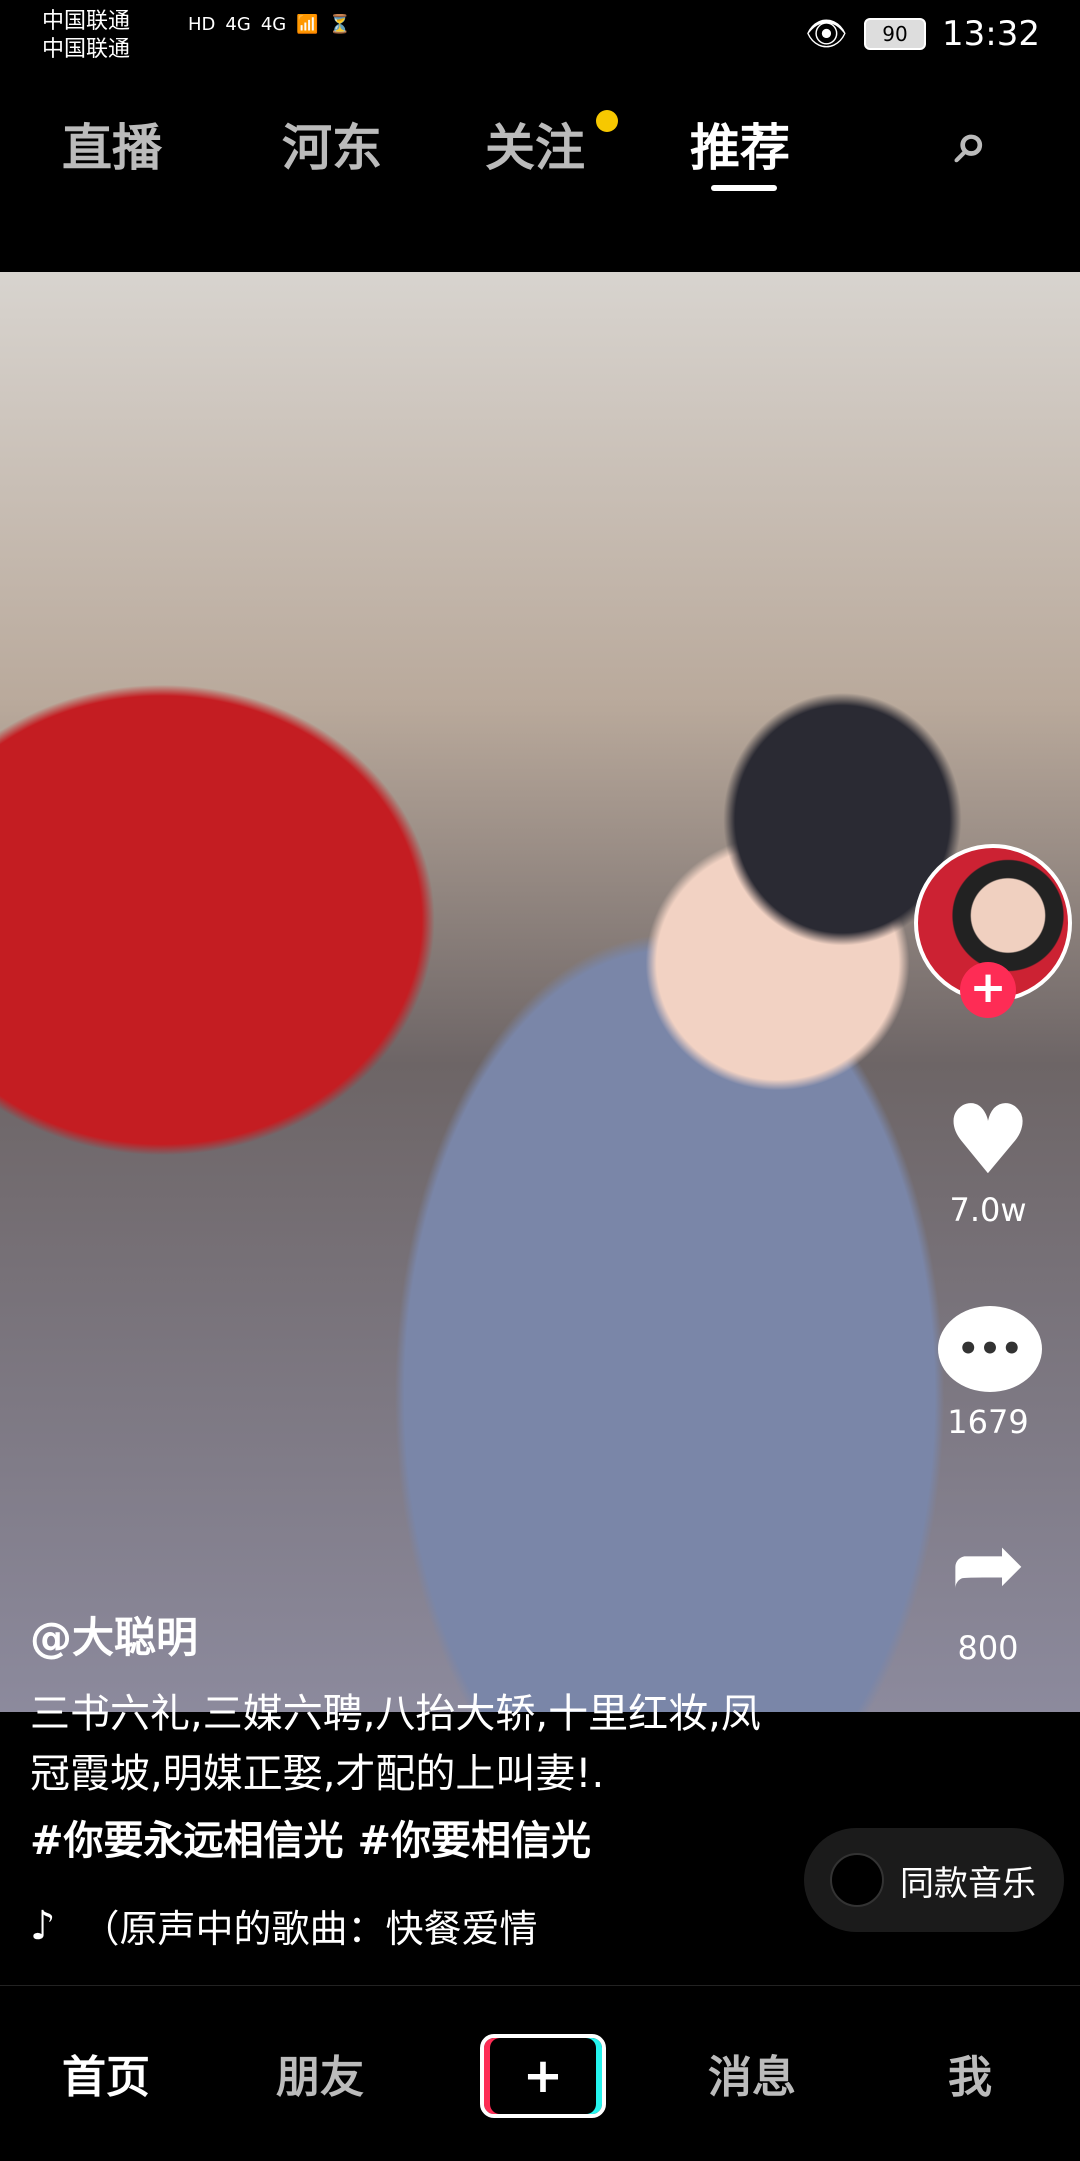 Image resolution: width=1080 pixels, height=2161 pixels. I want to click on share-action: ➦ 800, so click(988, 1594).